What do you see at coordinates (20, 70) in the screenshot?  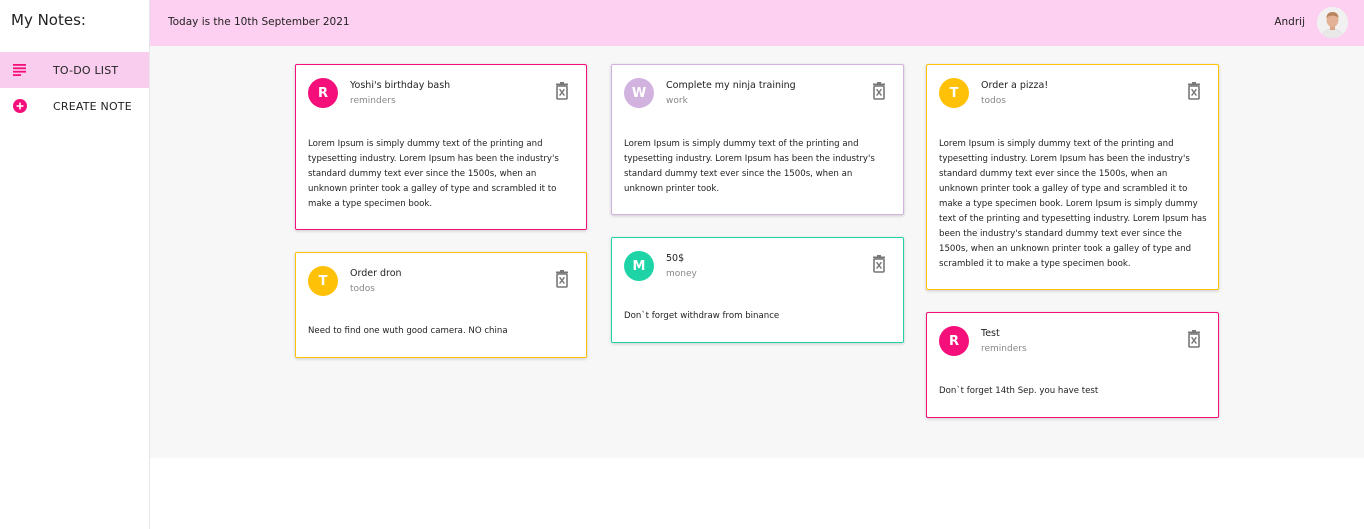 I see `list-icon` at bounding box center [20, 70].